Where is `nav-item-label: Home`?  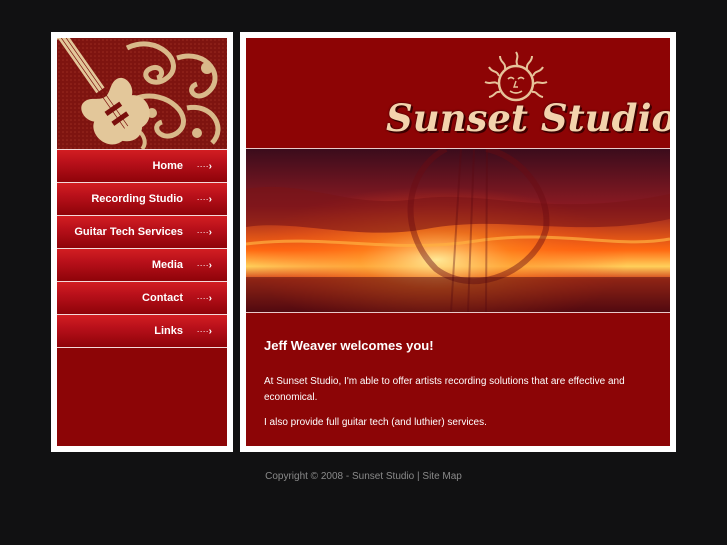 nav-item-label: Home is located at coordinates (167, 166).